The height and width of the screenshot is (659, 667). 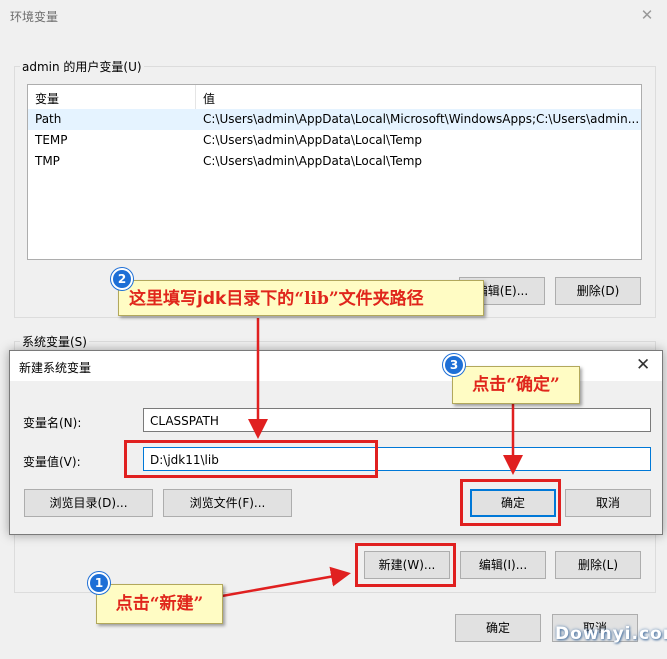 What do you see at coordinates (381, 299) in the screenshot?
I see `callout-step2-post: 文件夹路径` at bounding box center [381, 299].